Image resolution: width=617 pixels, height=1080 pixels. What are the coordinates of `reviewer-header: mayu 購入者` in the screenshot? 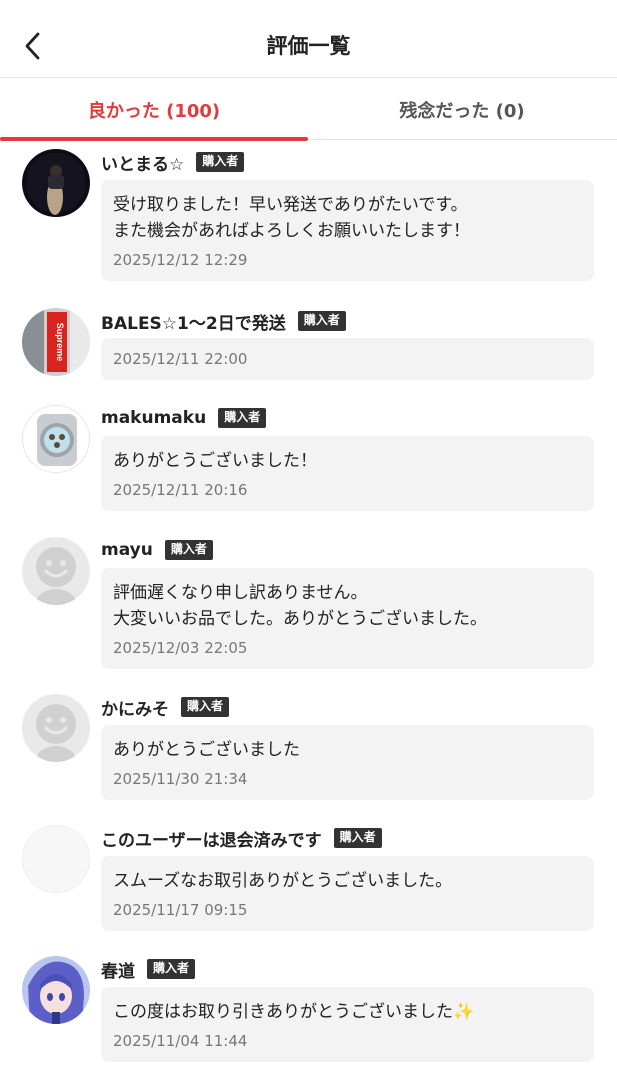 It's located at (157, 550).